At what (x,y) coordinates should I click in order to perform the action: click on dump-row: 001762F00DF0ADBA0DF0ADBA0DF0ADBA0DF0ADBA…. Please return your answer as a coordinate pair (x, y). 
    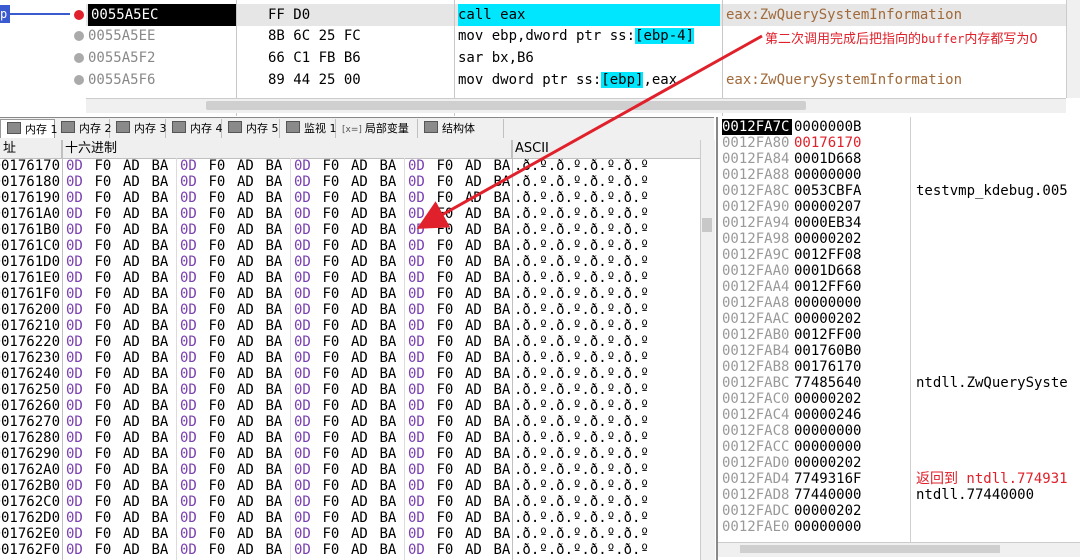
    Looking at the image, I should click on (350, 550).